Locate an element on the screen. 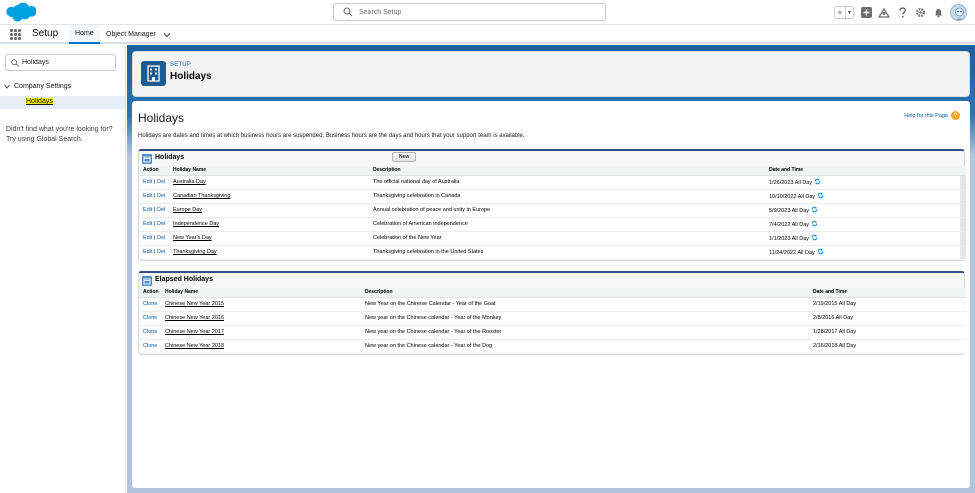  holiday-name-cell: Australia Day is located at coordinates (269, 182).